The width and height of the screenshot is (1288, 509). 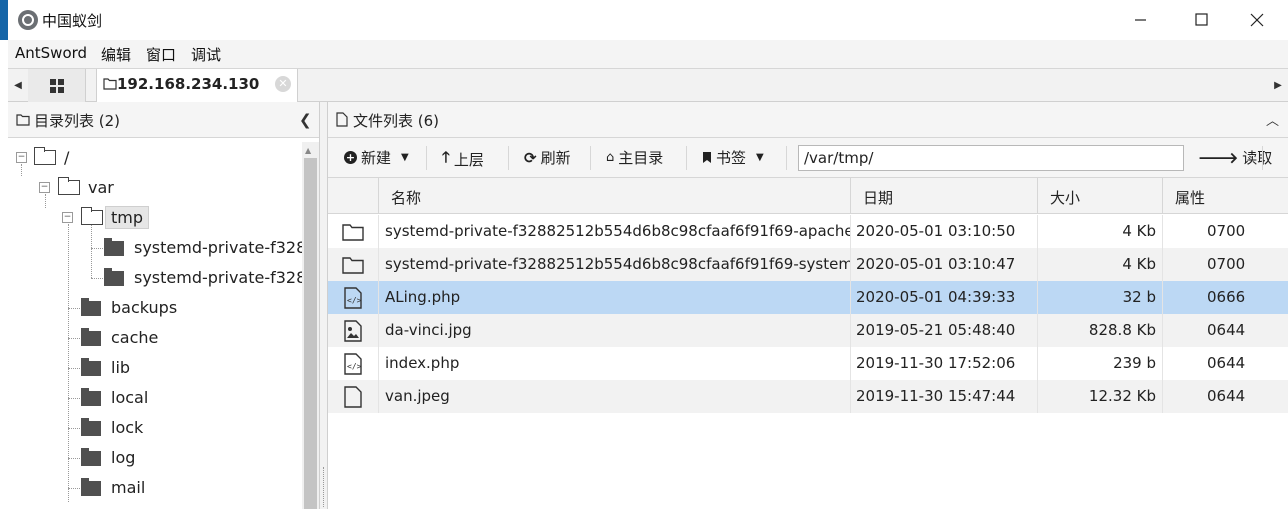 What do you see at coordinates (1225, 196) in the screenshot?
I see `column-header-permissions: 属性` at bounding box center [1225, 196].